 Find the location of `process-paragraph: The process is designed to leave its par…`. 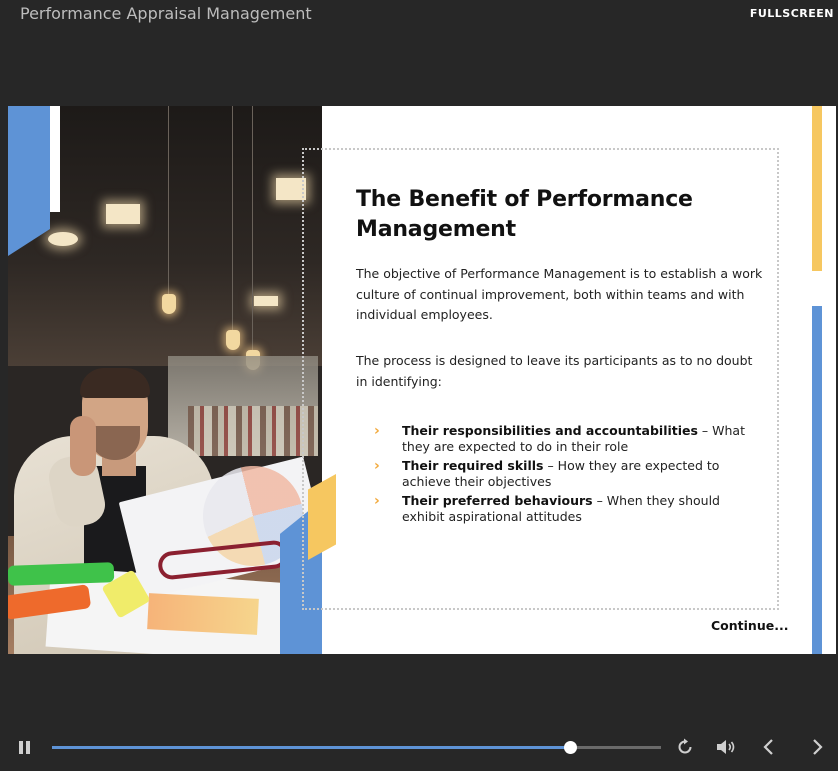

process-paragraph: The process is designed to leave its par… is located at coordinates (554, 371).